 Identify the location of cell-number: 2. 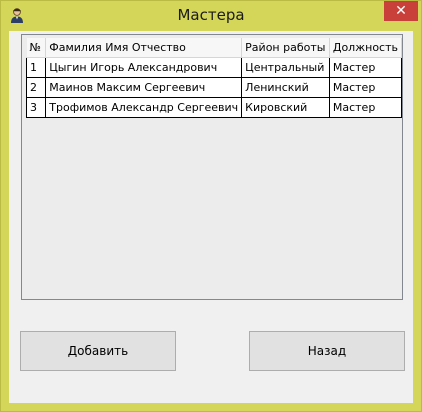
(36, 87).